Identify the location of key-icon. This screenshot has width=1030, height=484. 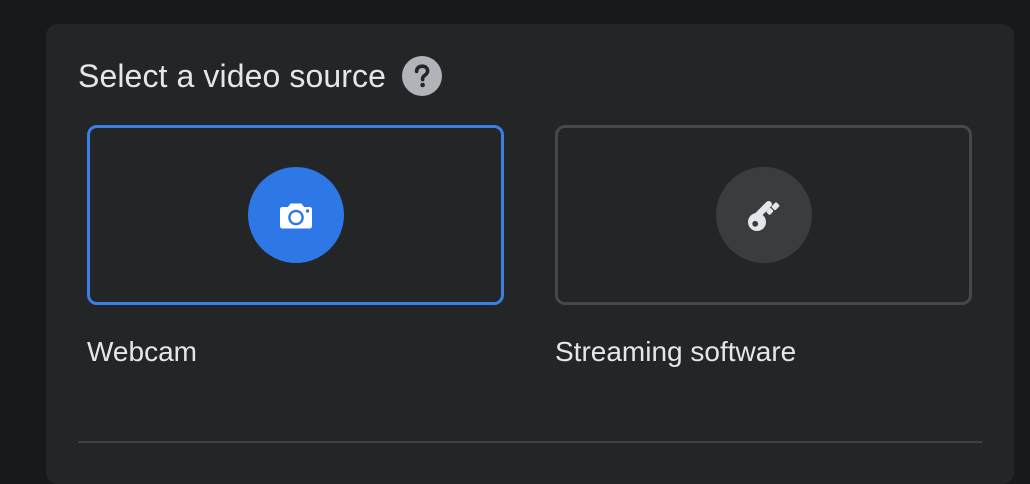
(763, 215).